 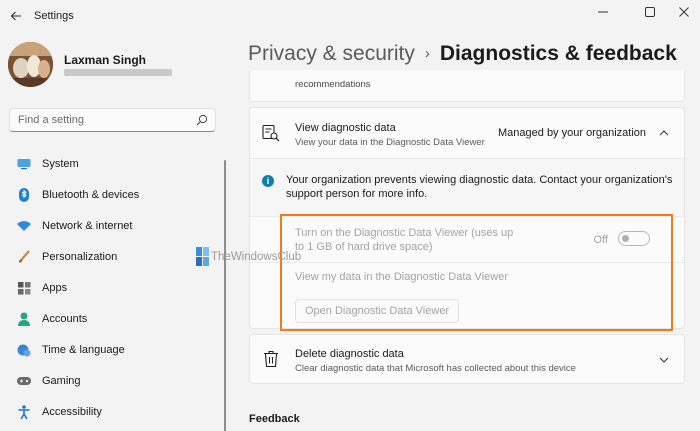 What do you see at coordinates (105, 60) in the screenshot?
I see `user-name: Laxman Singh` at bounding box center [105, 60].